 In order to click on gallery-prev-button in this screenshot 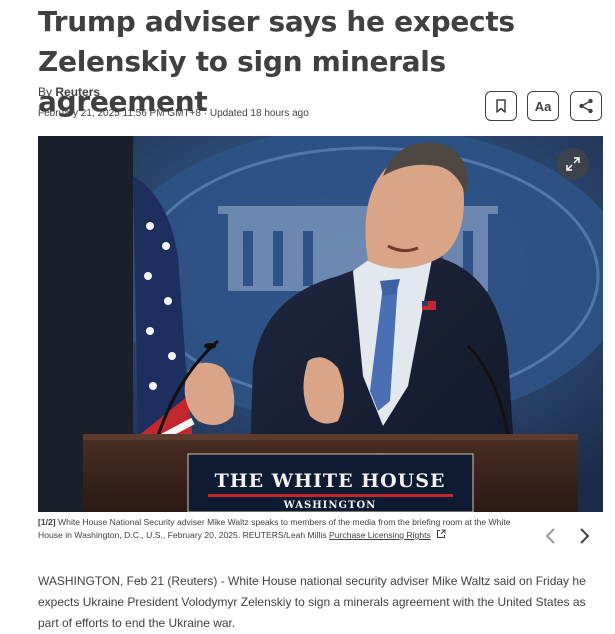, I will do `click(550, 536)`.